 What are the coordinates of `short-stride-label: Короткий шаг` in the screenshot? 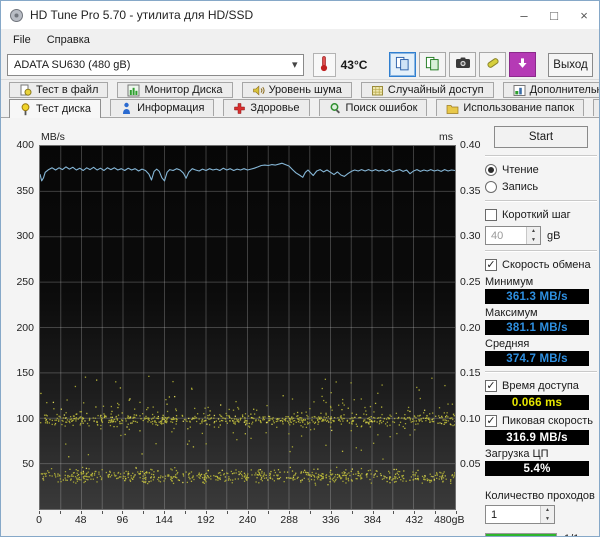 It's located at (536, 215).